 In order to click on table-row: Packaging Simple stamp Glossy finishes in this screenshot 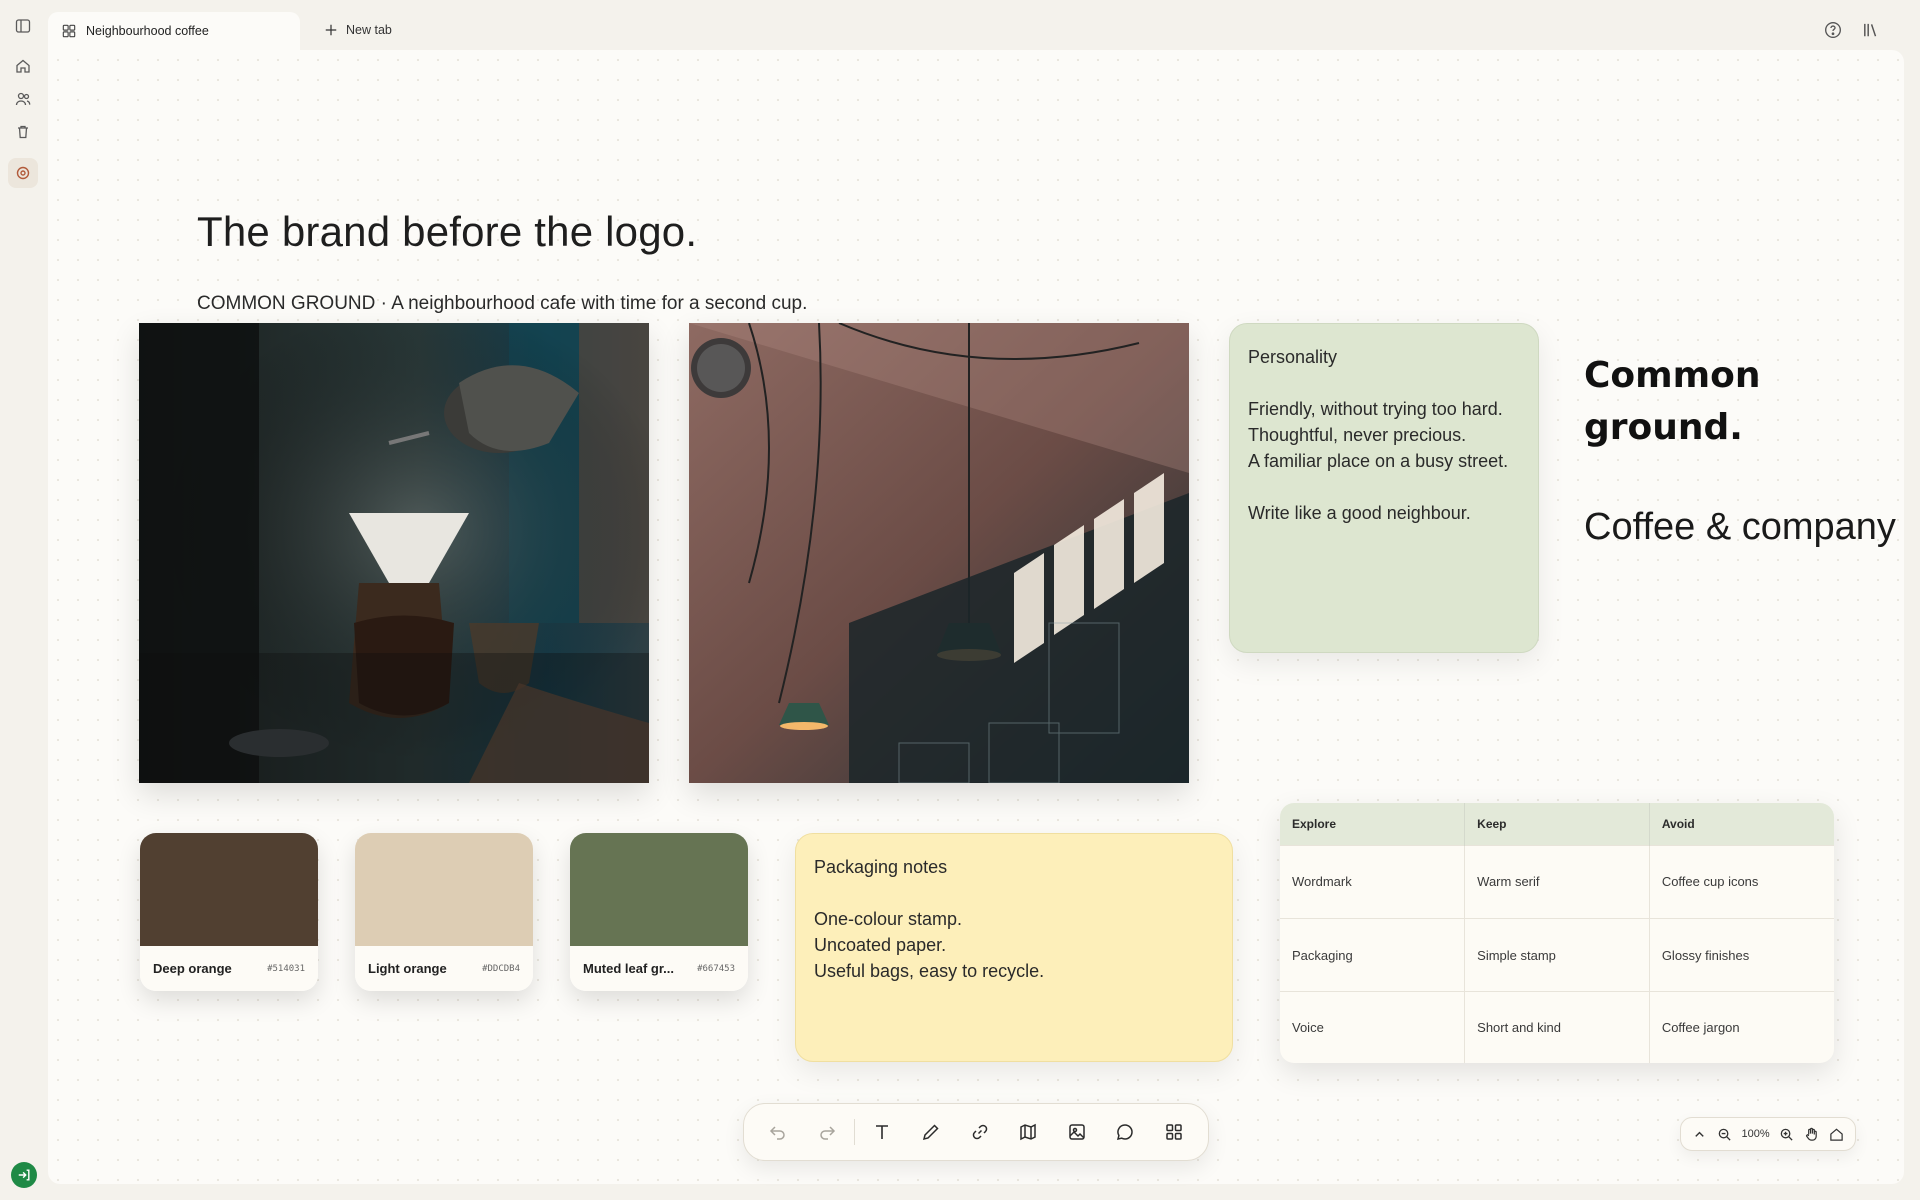, I will do `click(1557, 954)`.